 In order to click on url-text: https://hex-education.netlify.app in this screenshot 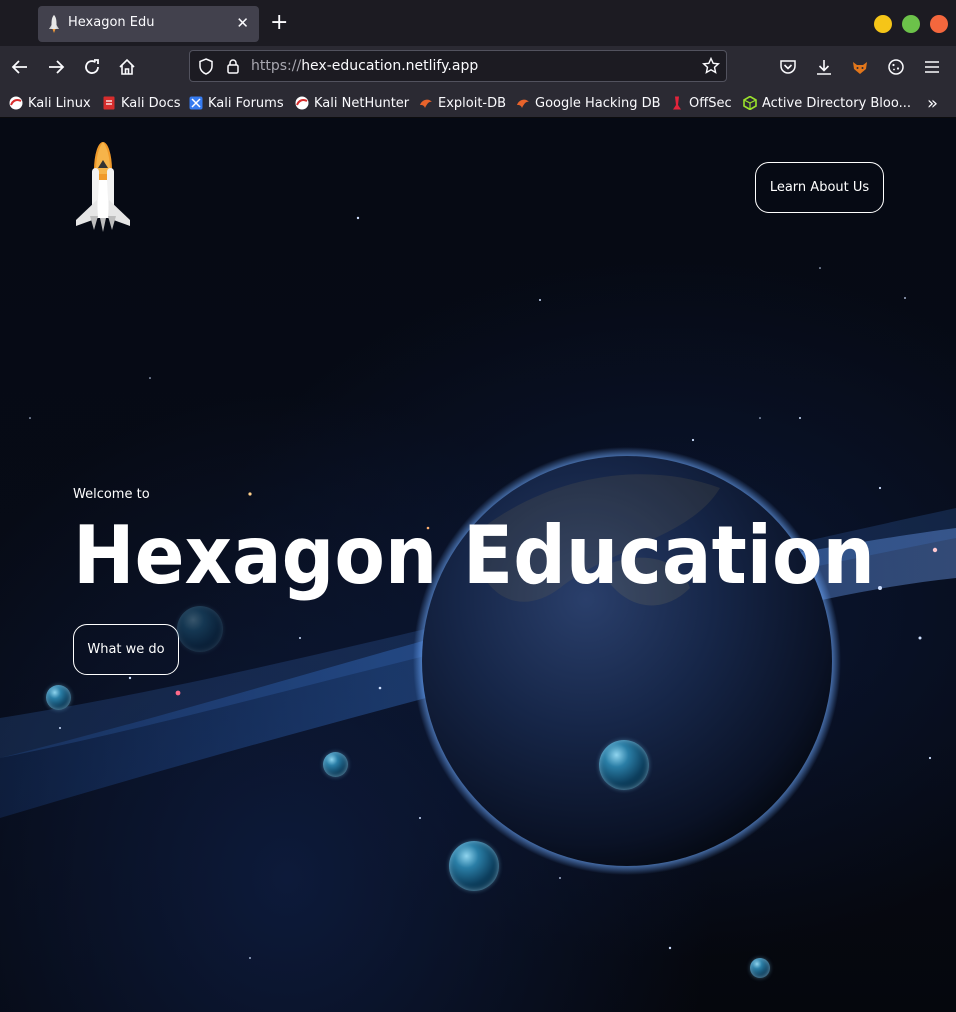, I will do `click(364, 66)`.